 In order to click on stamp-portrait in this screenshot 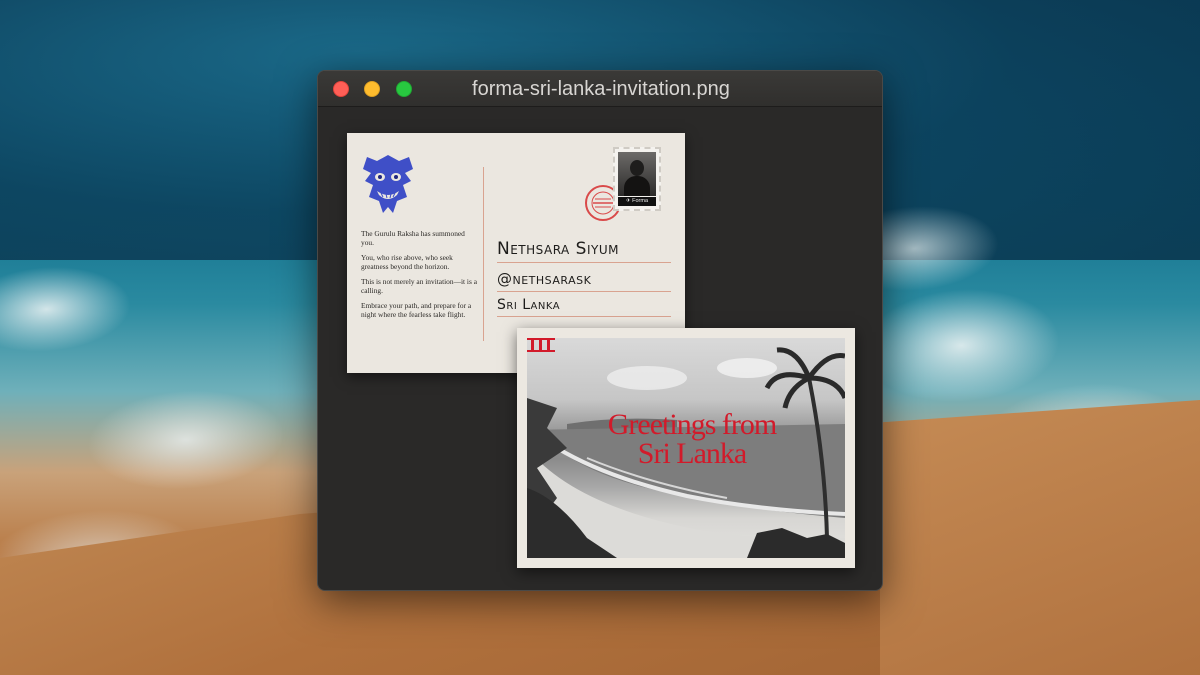, I will do `click(637, 174)`.